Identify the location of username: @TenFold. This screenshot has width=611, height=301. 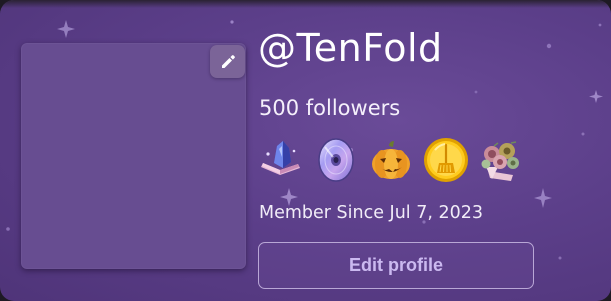
(350, 48).